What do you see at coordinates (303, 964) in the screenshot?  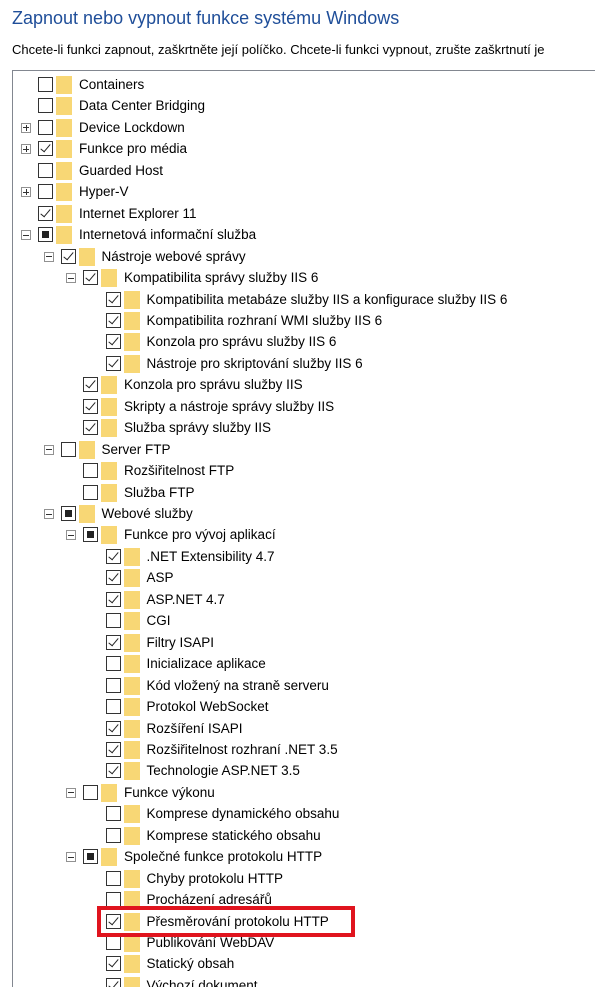 I see `tree-item: Statický obsah` at bounding box center [303, 964].